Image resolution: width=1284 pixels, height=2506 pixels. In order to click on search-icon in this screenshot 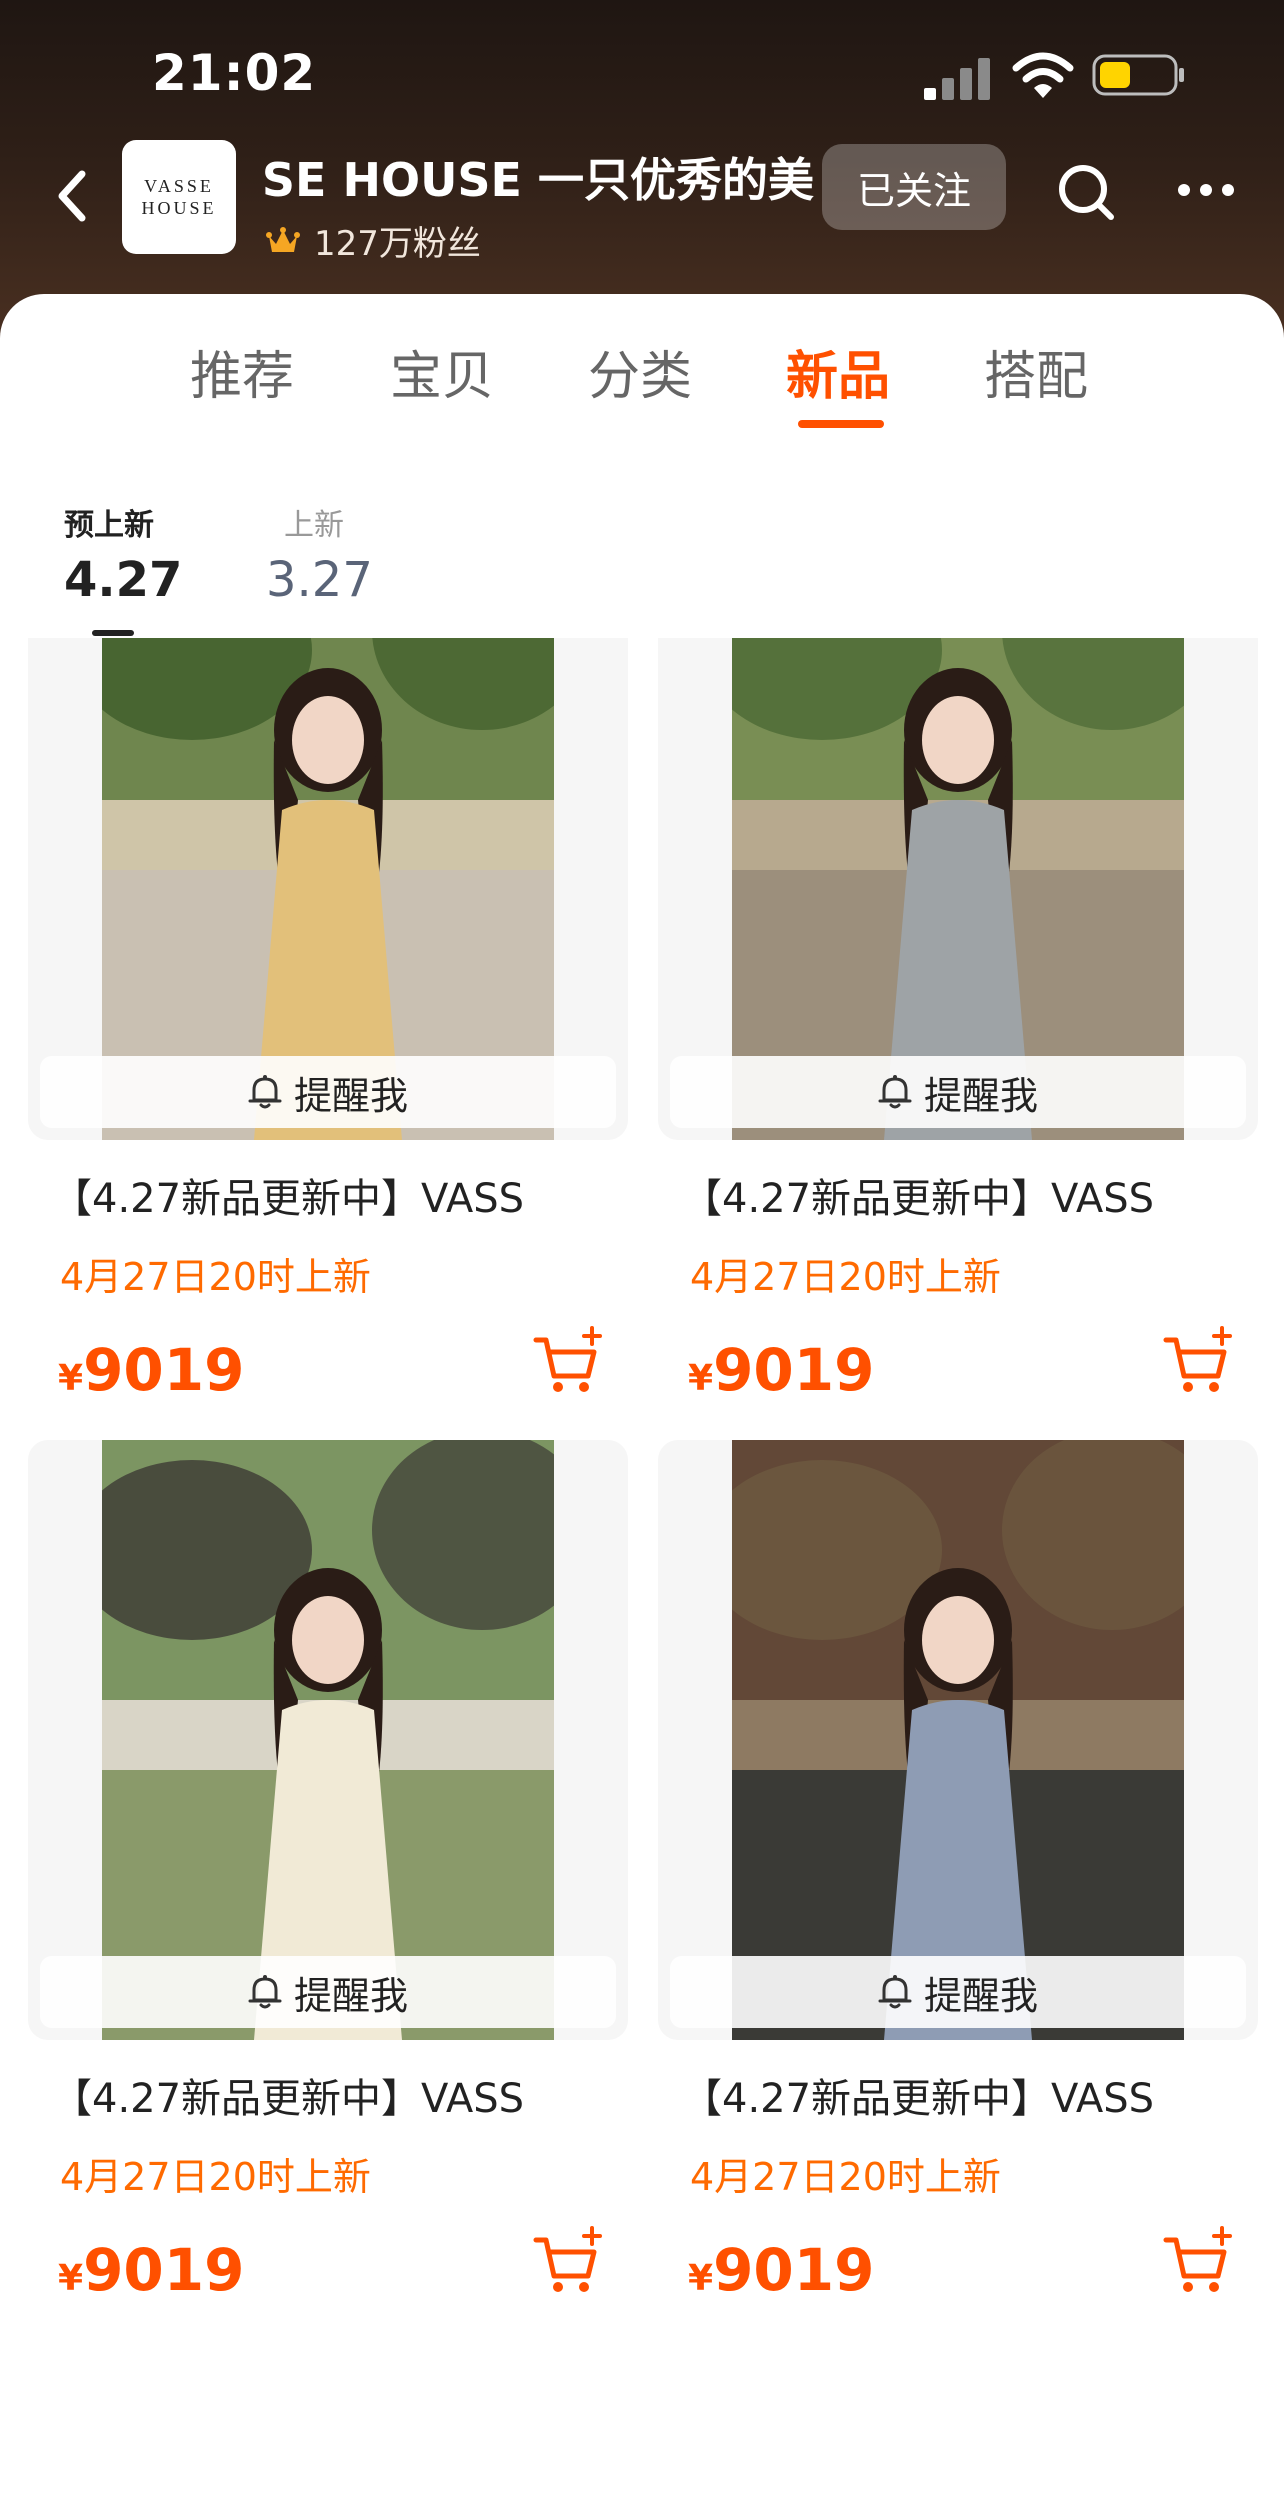, I will do `click(1086, 192)`.